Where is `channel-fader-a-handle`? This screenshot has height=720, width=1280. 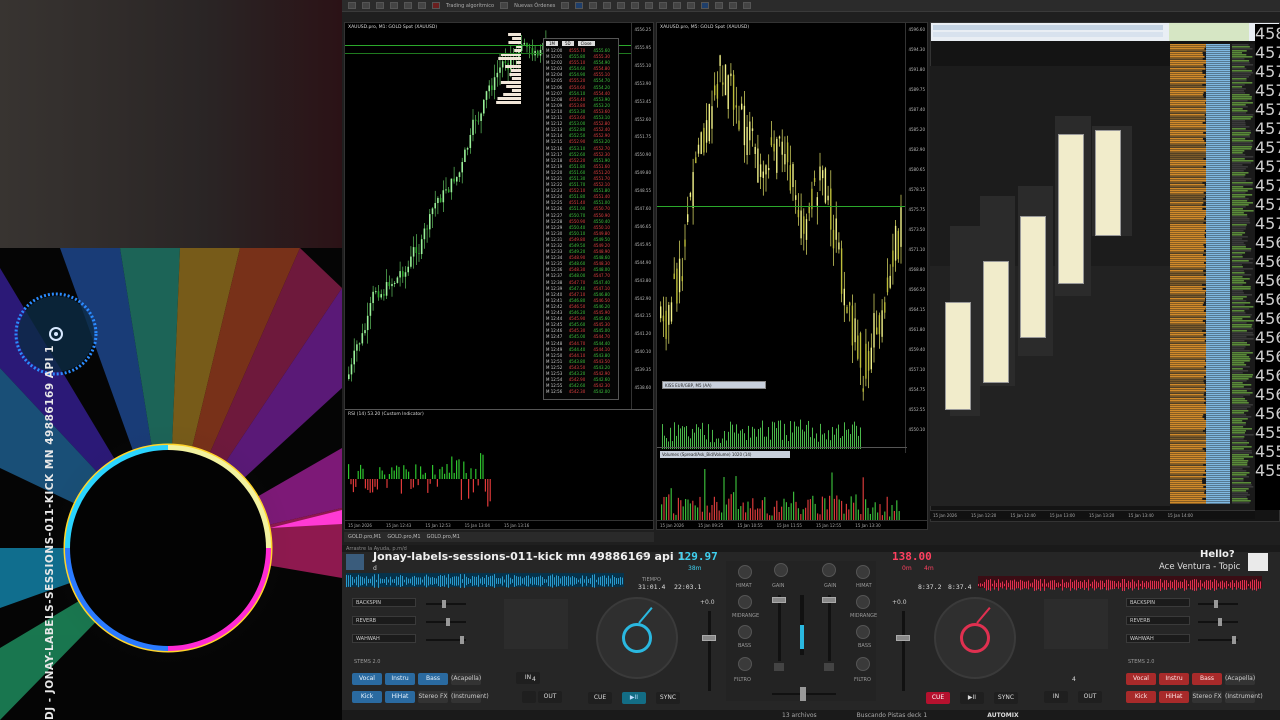 channel-fader-a-handle is located at coordinates (779, 600).